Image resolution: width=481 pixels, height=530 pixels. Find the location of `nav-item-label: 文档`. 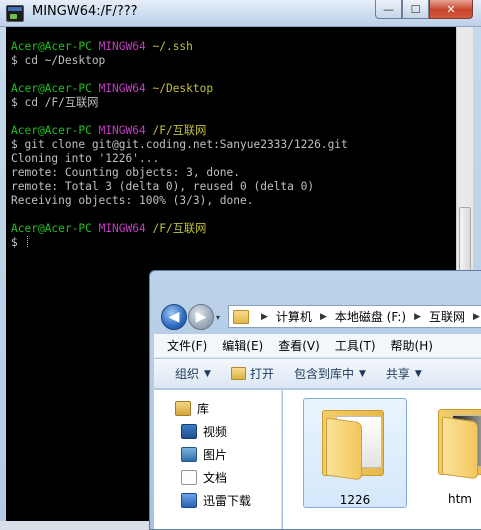

nav-item-label: 文档 is located at coordinates (215, 478).